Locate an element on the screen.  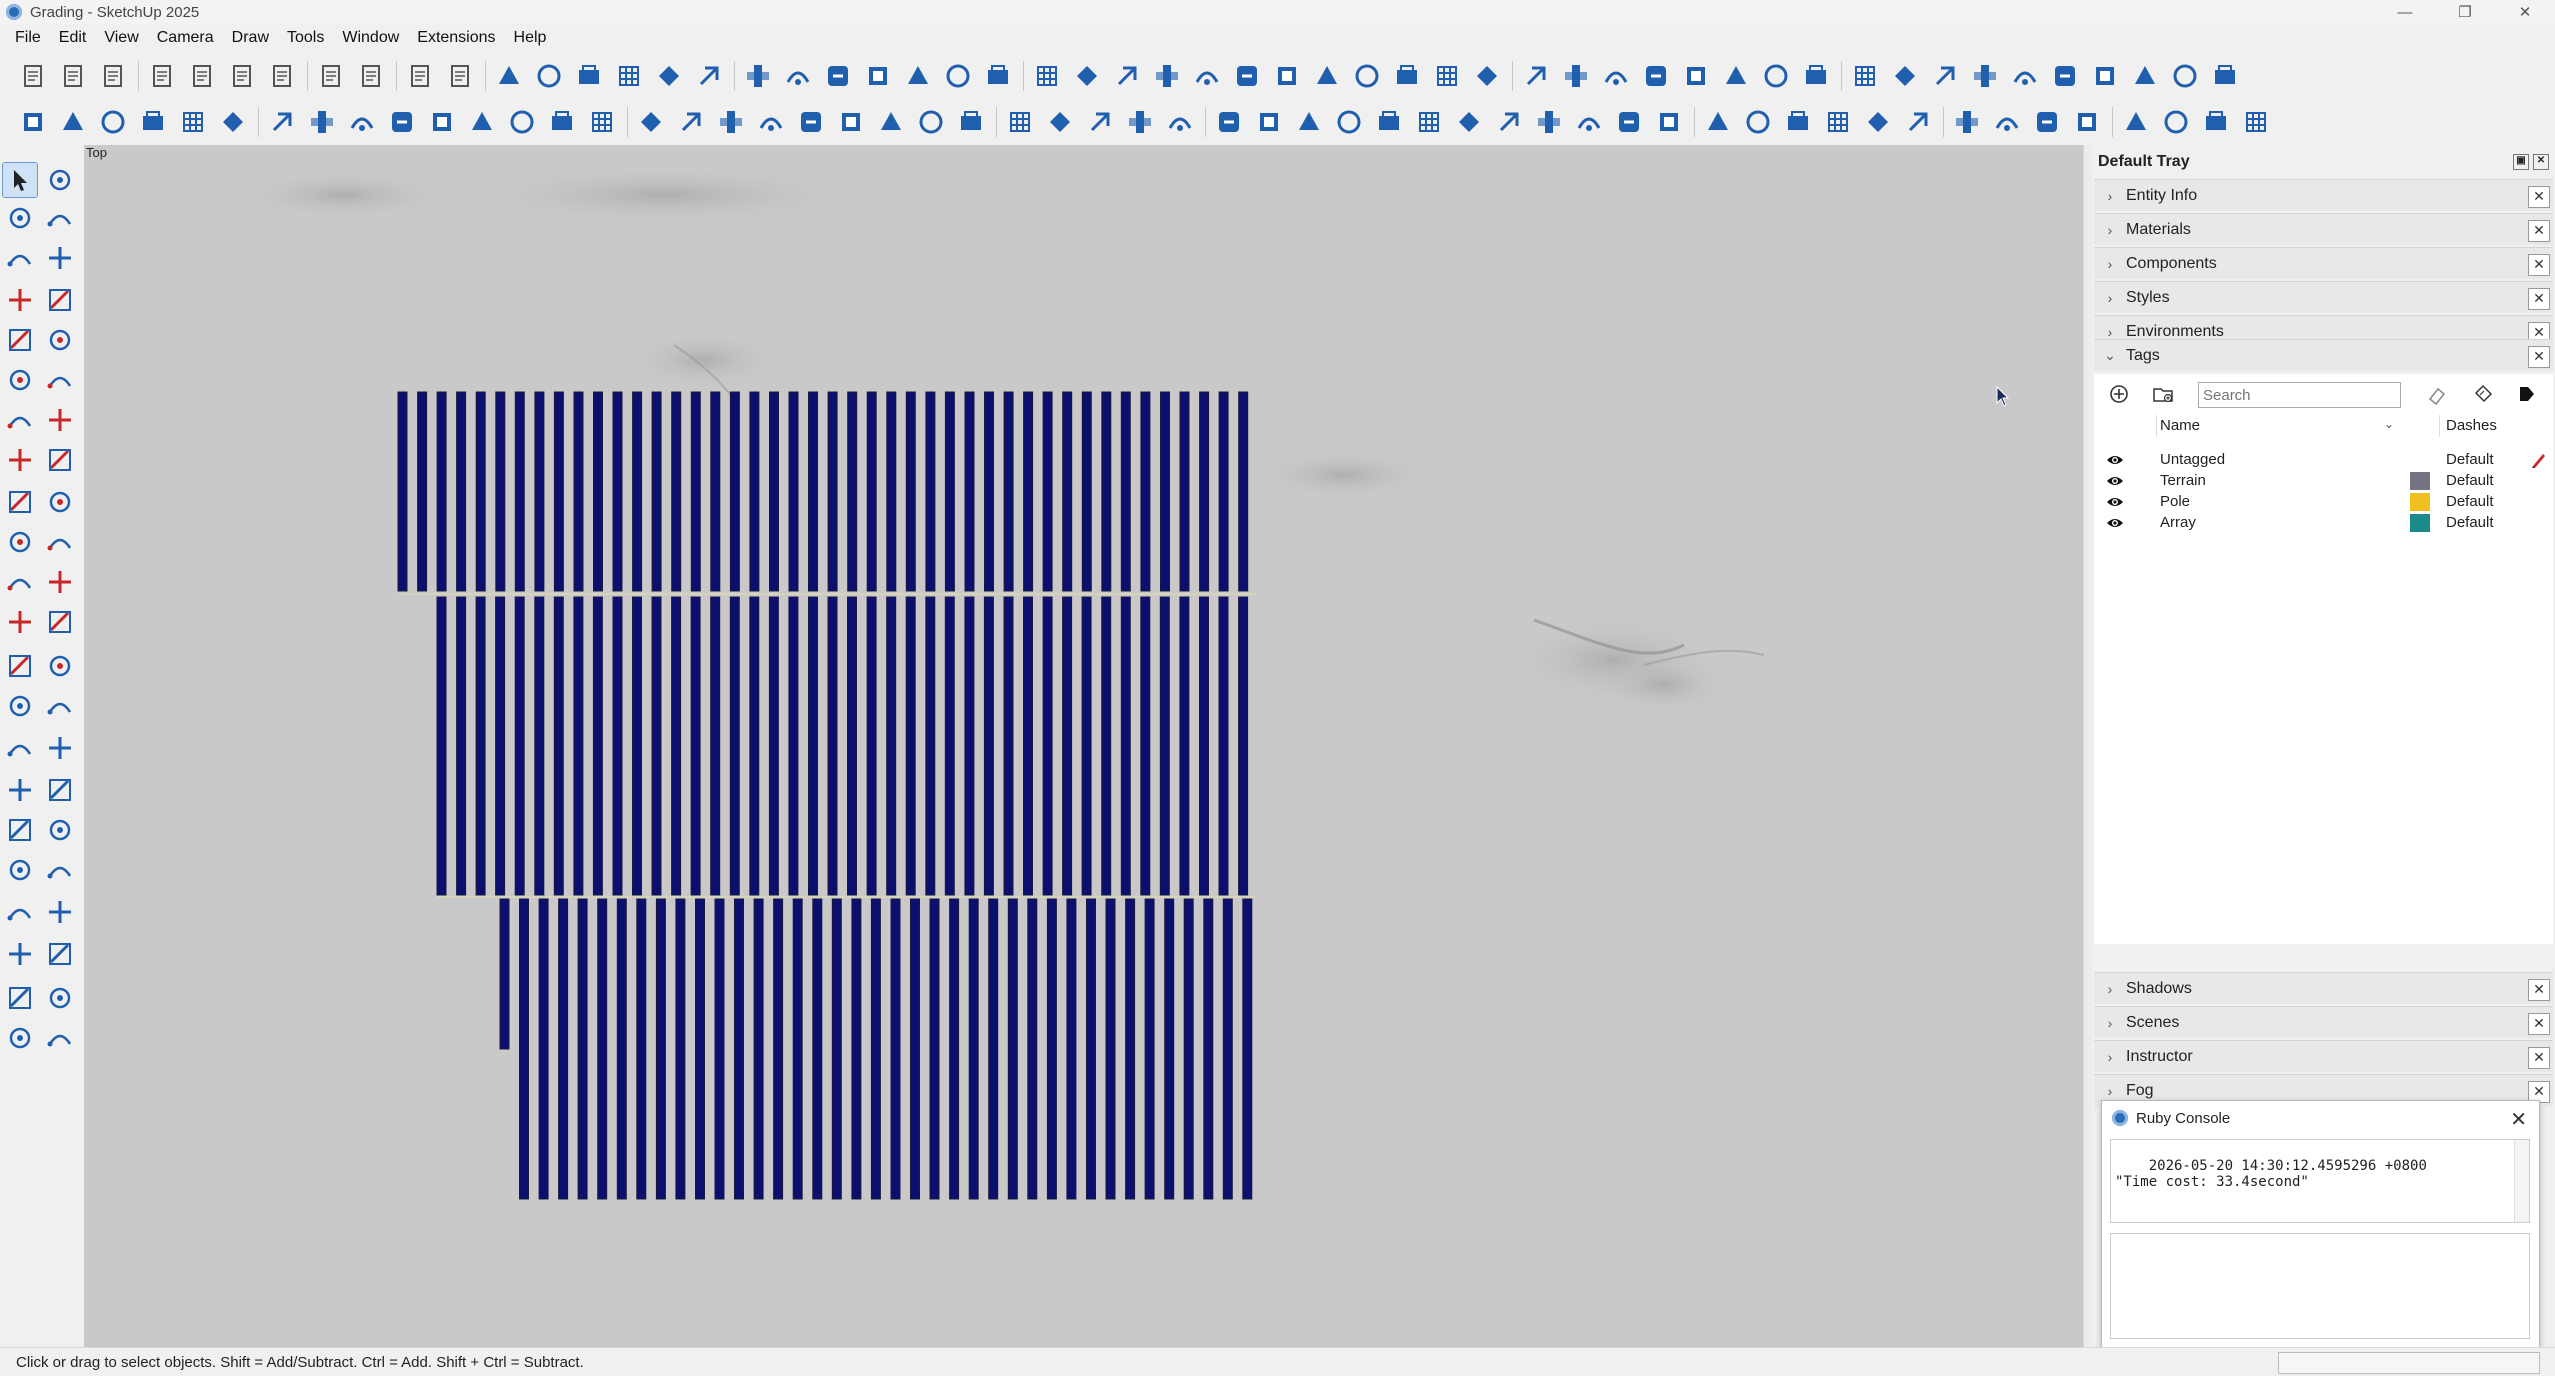
stamp-icon is located at coordinates (60, 1038).